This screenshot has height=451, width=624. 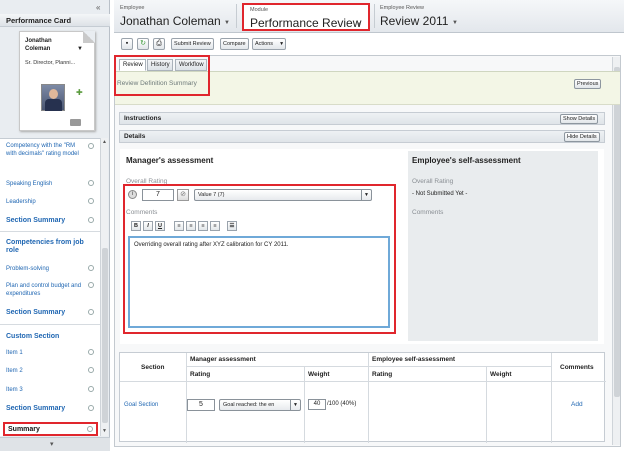 What do you see at coordinates (104, 431) in the screenshot?
I see `scroll-down-icon: ▼` at bounding box center [104, 431].